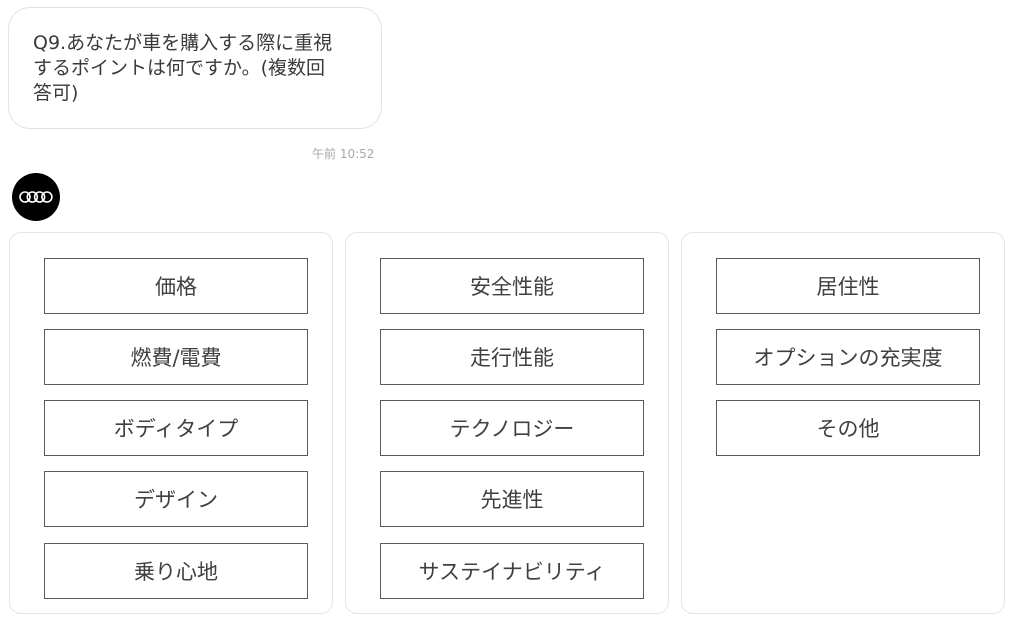 This screenshot has height=621, width=1024. I want to click on option-button: オプションの充実度, so click(848, 357).